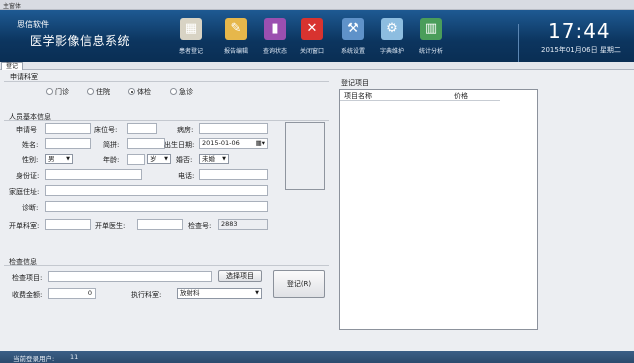 The width and height of the screenshot is (634, 363). Describe the element at coordinates (430, 51) in the screenshot. I see `toolbar-button-label: 统计分析` at that location.